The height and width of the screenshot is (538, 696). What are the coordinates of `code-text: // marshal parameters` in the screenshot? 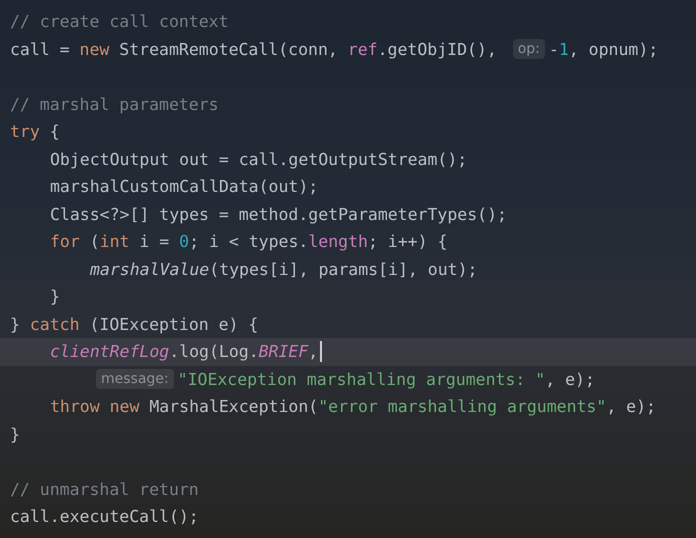 It's located at (114, 104).